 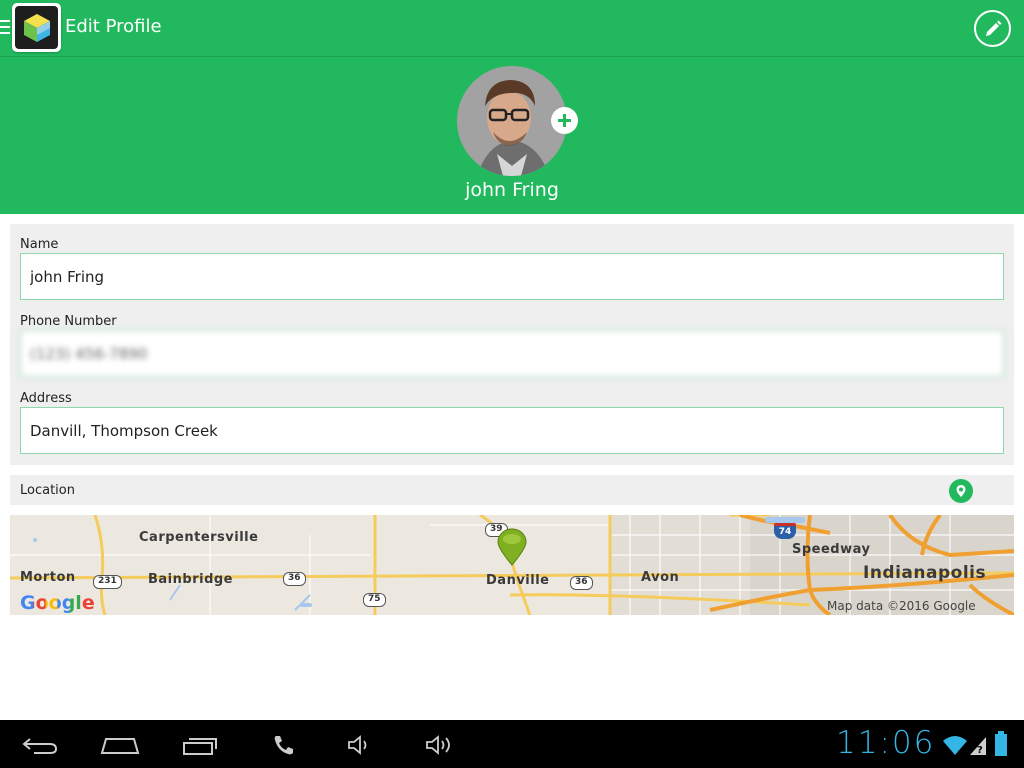 I want to click on location-label: Location, so click(x=47, y=490).